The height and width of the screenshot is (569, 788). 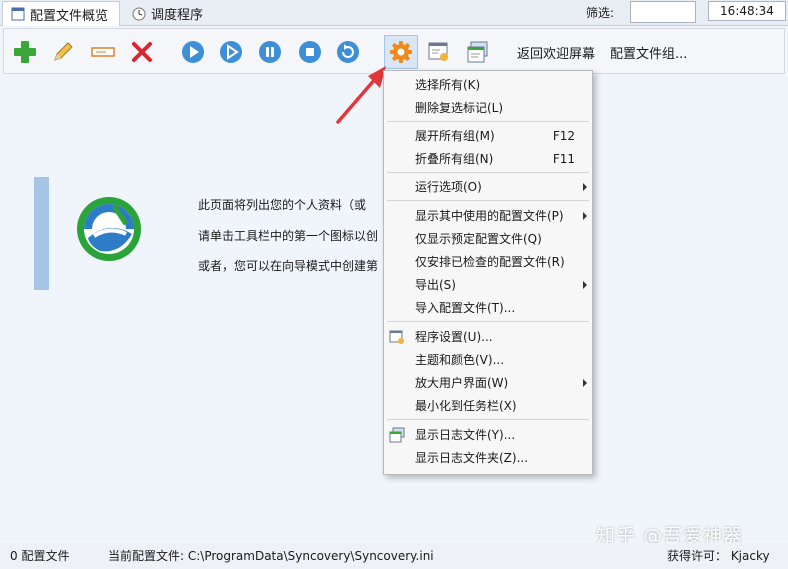 What do you see at coordinates (139, 14) in the screenshot?
I see `clock-icon` at bounding box center [139, 14].